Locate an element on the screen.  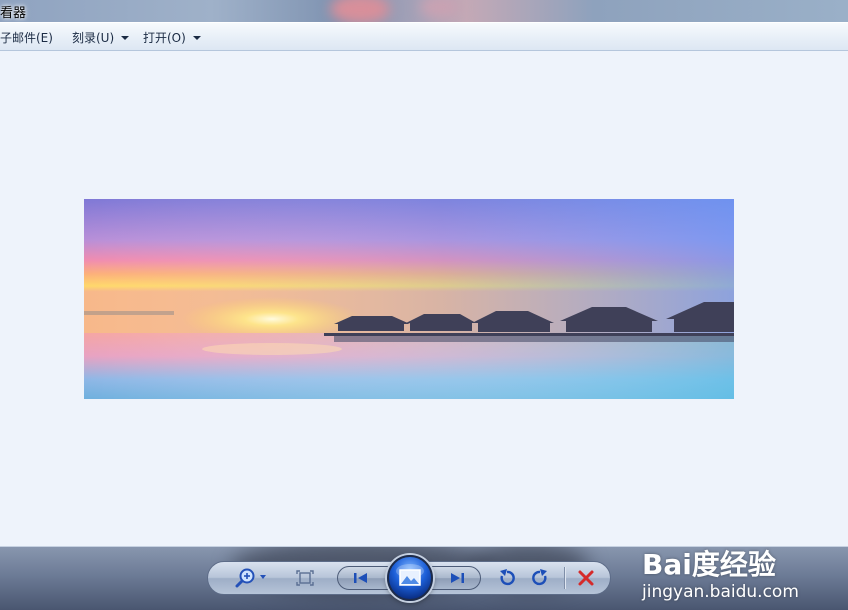
next-icon is located at coordinates (457, 578).